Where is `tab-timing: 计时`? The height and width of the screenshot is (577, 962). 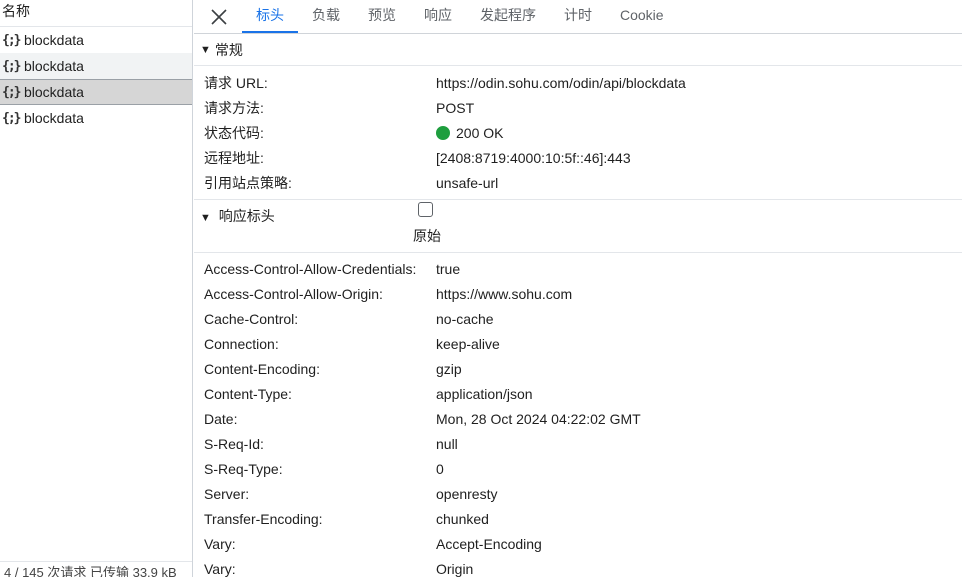
tab-timing: 计时 is located at coordinates (578, 17).